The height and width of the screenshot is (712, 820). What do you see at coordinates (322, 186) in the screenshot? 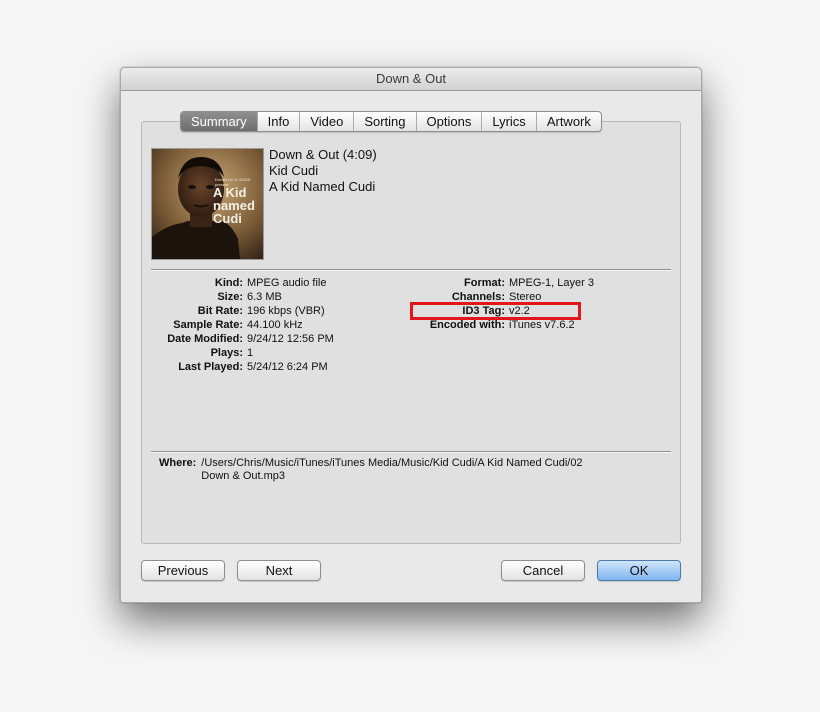
I see `track-album: A Kid Named Cudi` at bounding box center [322, 186].